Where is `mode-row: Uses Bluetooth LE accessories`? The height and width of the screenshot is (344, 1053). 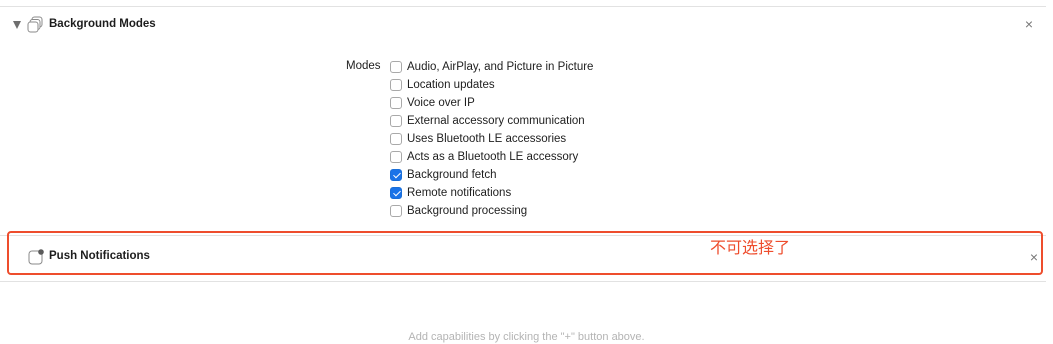 mode-row: Uses Bluetooth LE accessories is located at coordinates (491, 139).